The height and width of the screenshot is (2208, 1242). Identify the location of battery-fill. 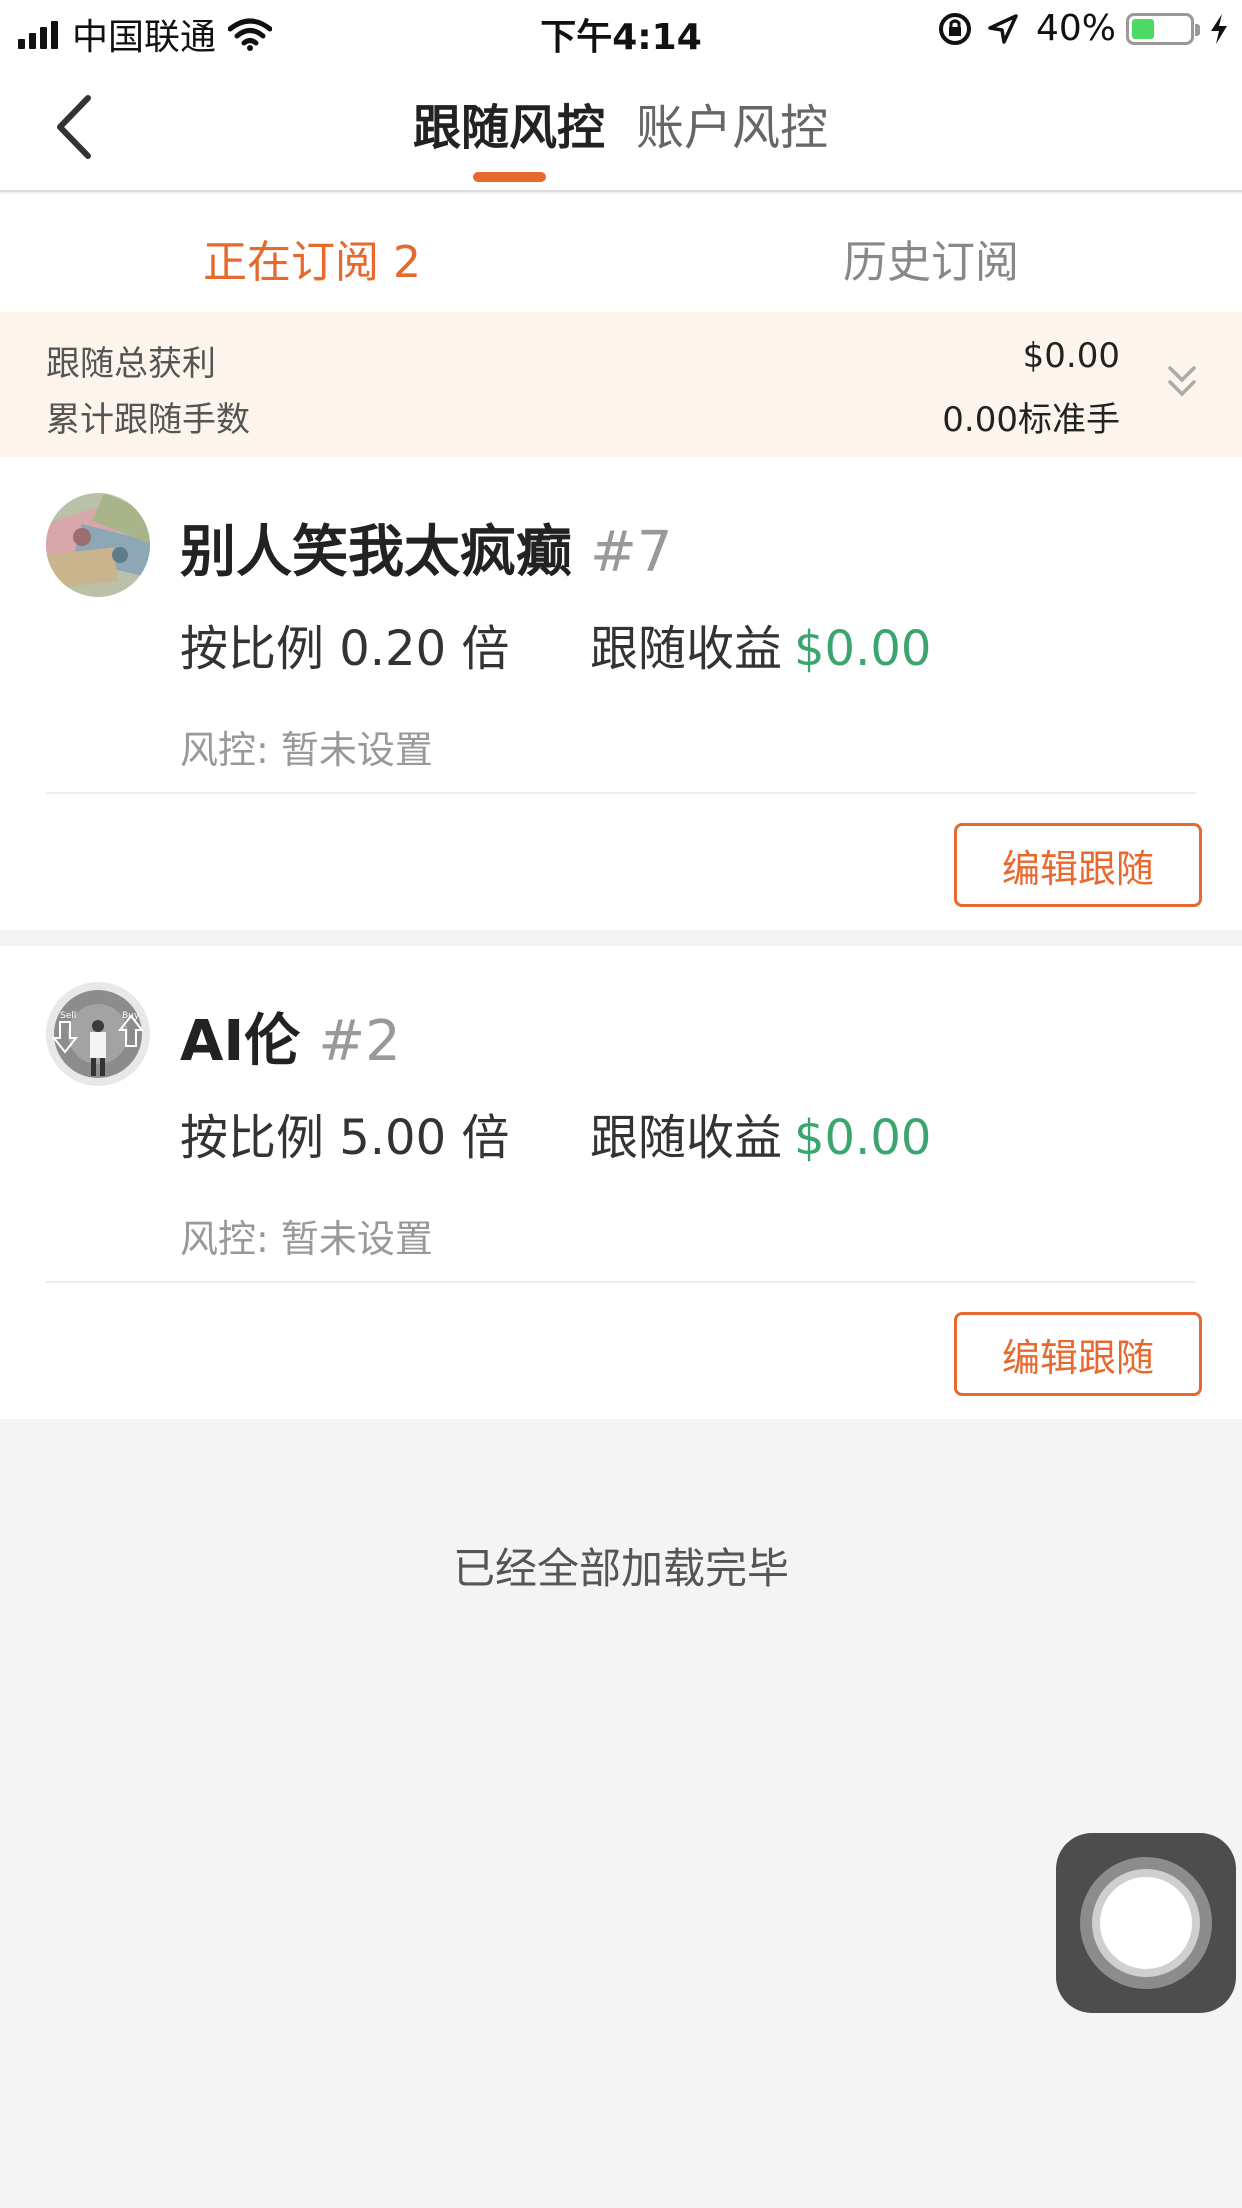
(1143, 28).